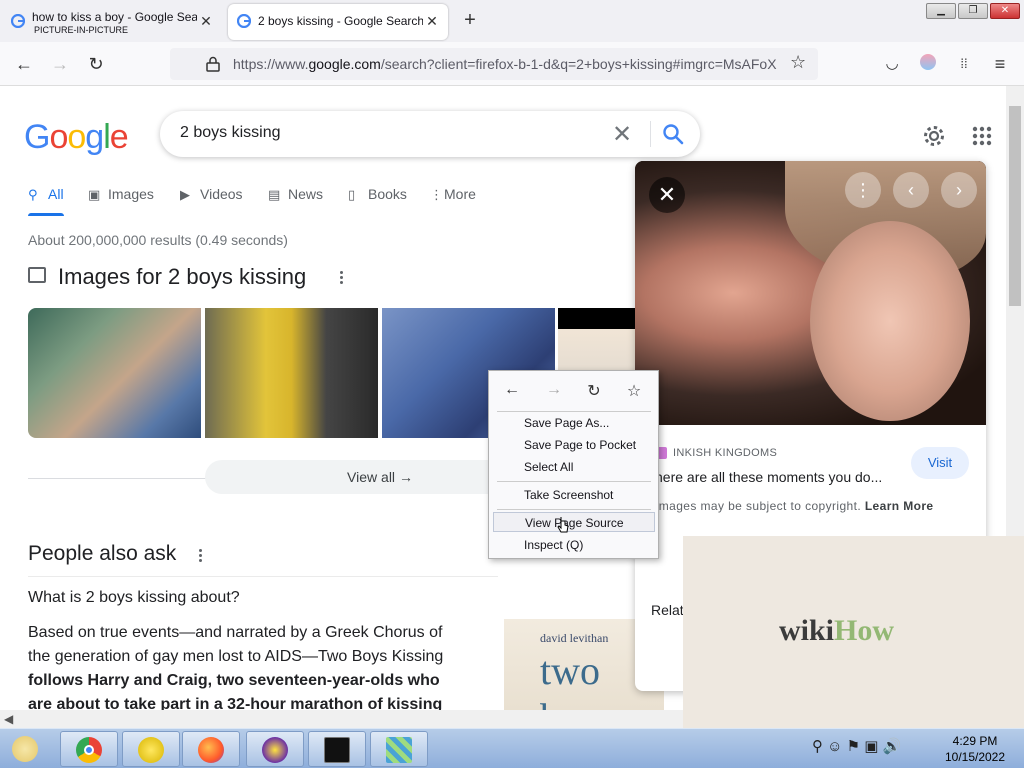 This screenshot has width=1024, height=768. I want to click on images-section-heading: Images for 2 boys kissing, so click(167, 277).